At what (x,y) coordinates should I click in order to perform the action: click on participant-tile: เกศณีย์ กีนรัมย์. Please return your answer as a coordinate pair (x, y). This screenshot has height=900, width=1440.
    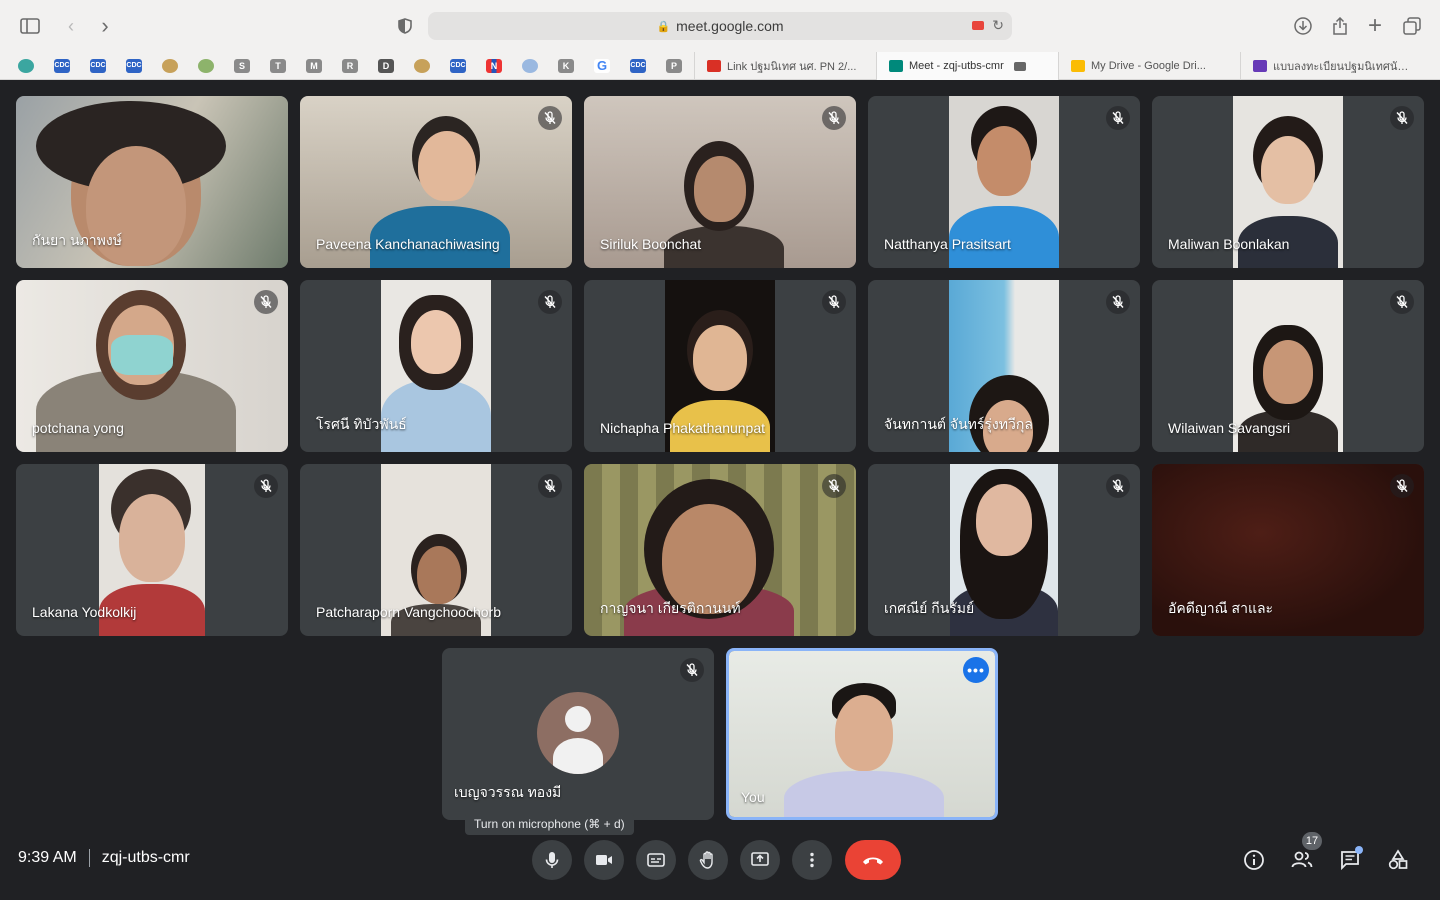
    Looking at the image, I should click on (1004, 550).